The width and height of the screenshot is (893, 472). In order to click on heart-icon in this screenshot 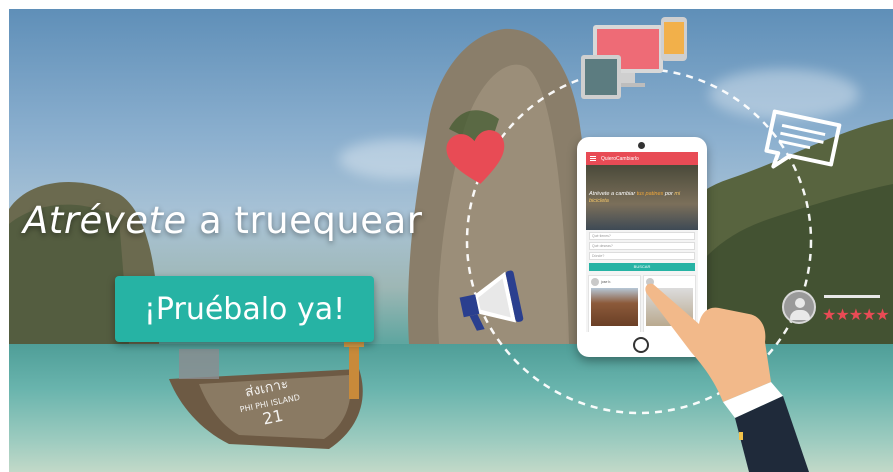, I will do `click(475, 157)`.